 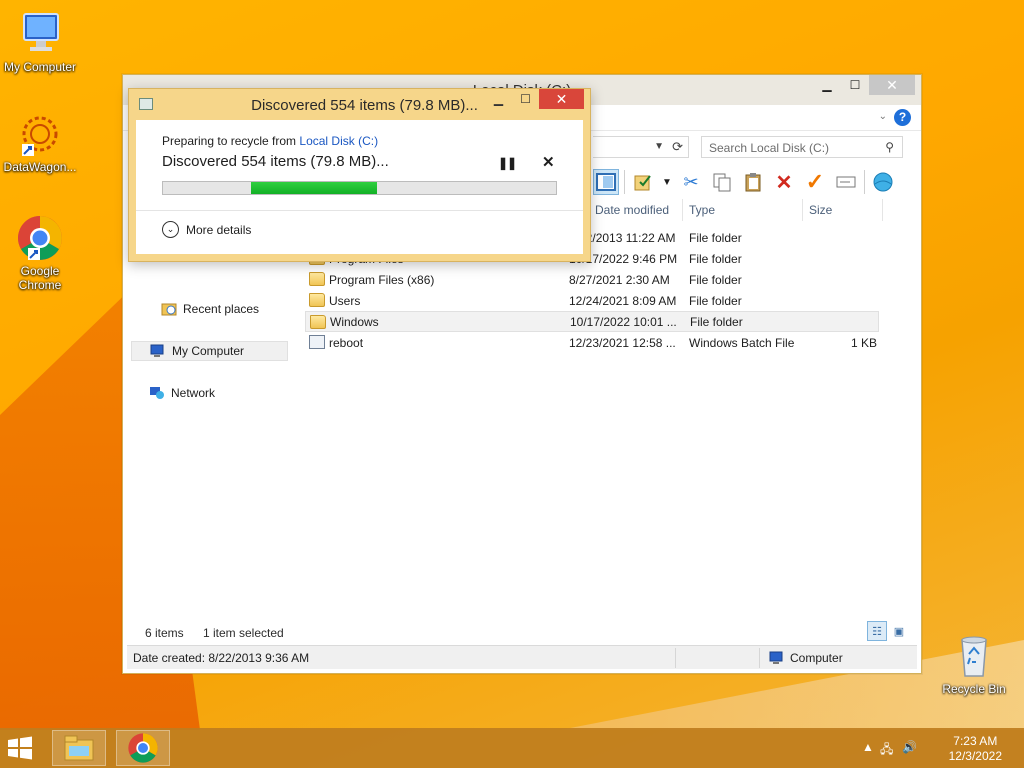 I want to click on datawagon-logo-icon, so click(x=40, y=134).